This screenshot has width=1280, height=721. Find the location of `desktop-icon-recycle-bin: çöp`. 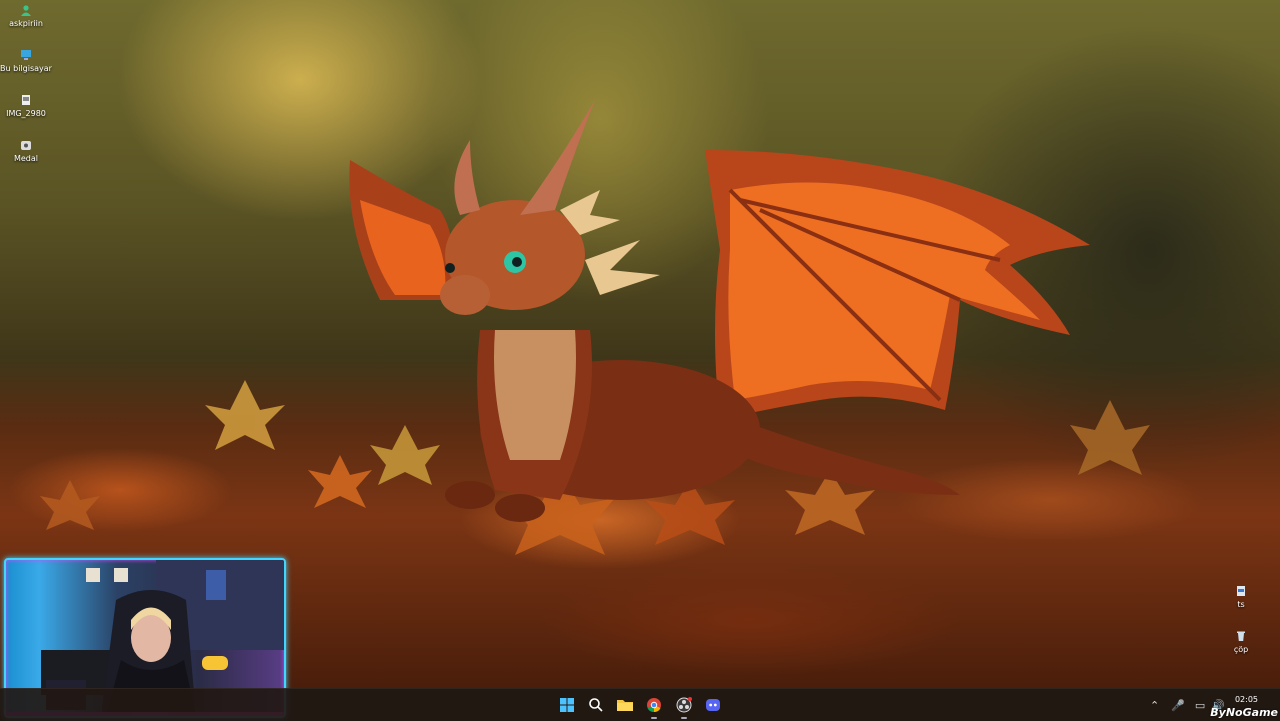

desktop-icon-recycle-bin: çöp is located at coordinates (1241, 642).